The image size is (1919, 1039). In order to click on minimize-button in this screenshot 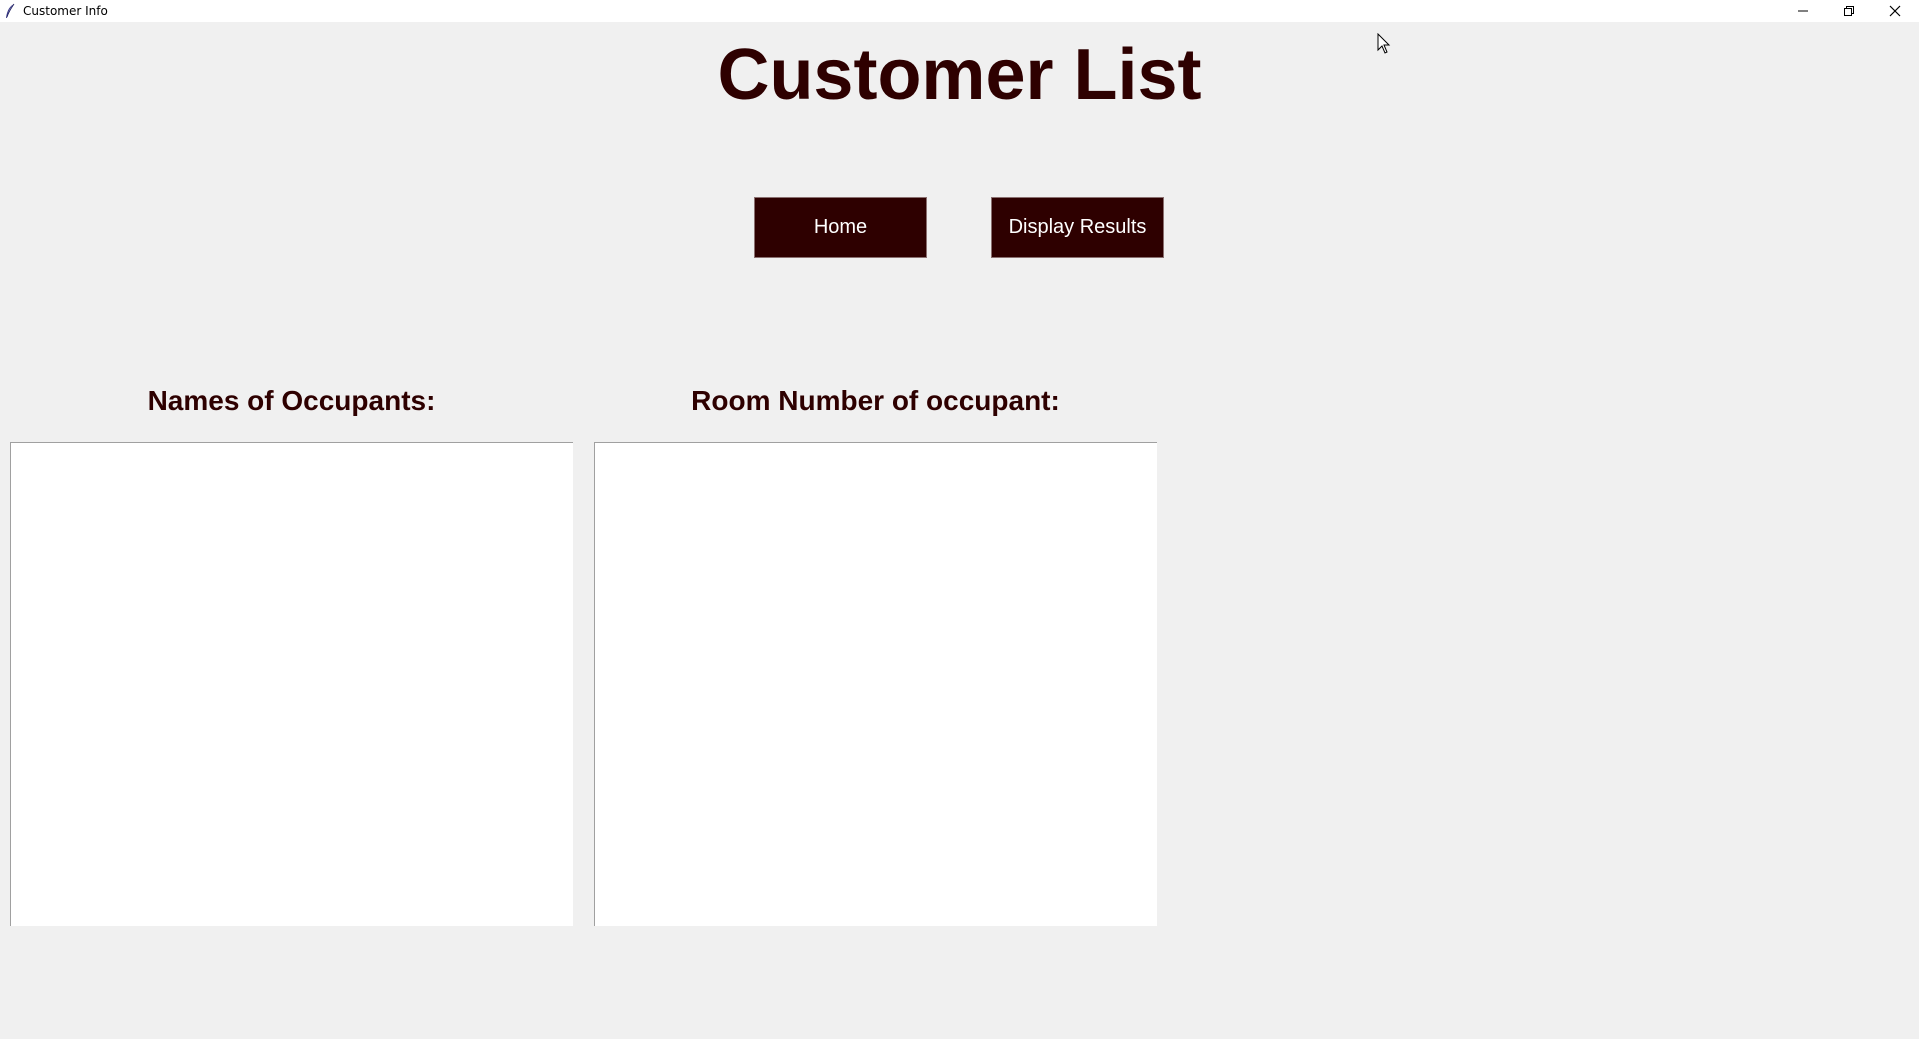, I will do `click(1803, 11)`.